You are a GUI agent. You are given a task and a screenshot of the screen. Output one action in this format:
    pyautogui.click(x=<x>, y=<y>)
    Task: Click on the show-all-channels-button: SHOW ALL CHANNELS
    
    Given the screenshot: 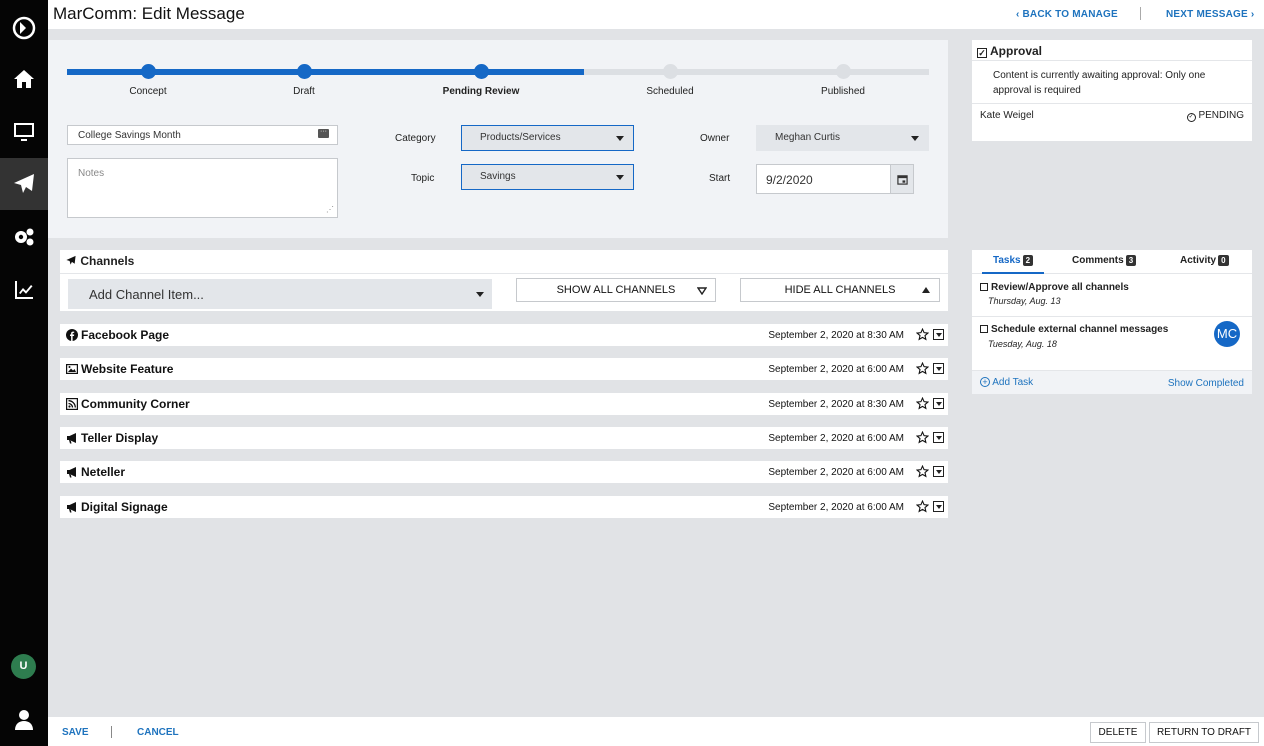 What is the action you would take?
    pyautogui.click(x=616, y=290)
    